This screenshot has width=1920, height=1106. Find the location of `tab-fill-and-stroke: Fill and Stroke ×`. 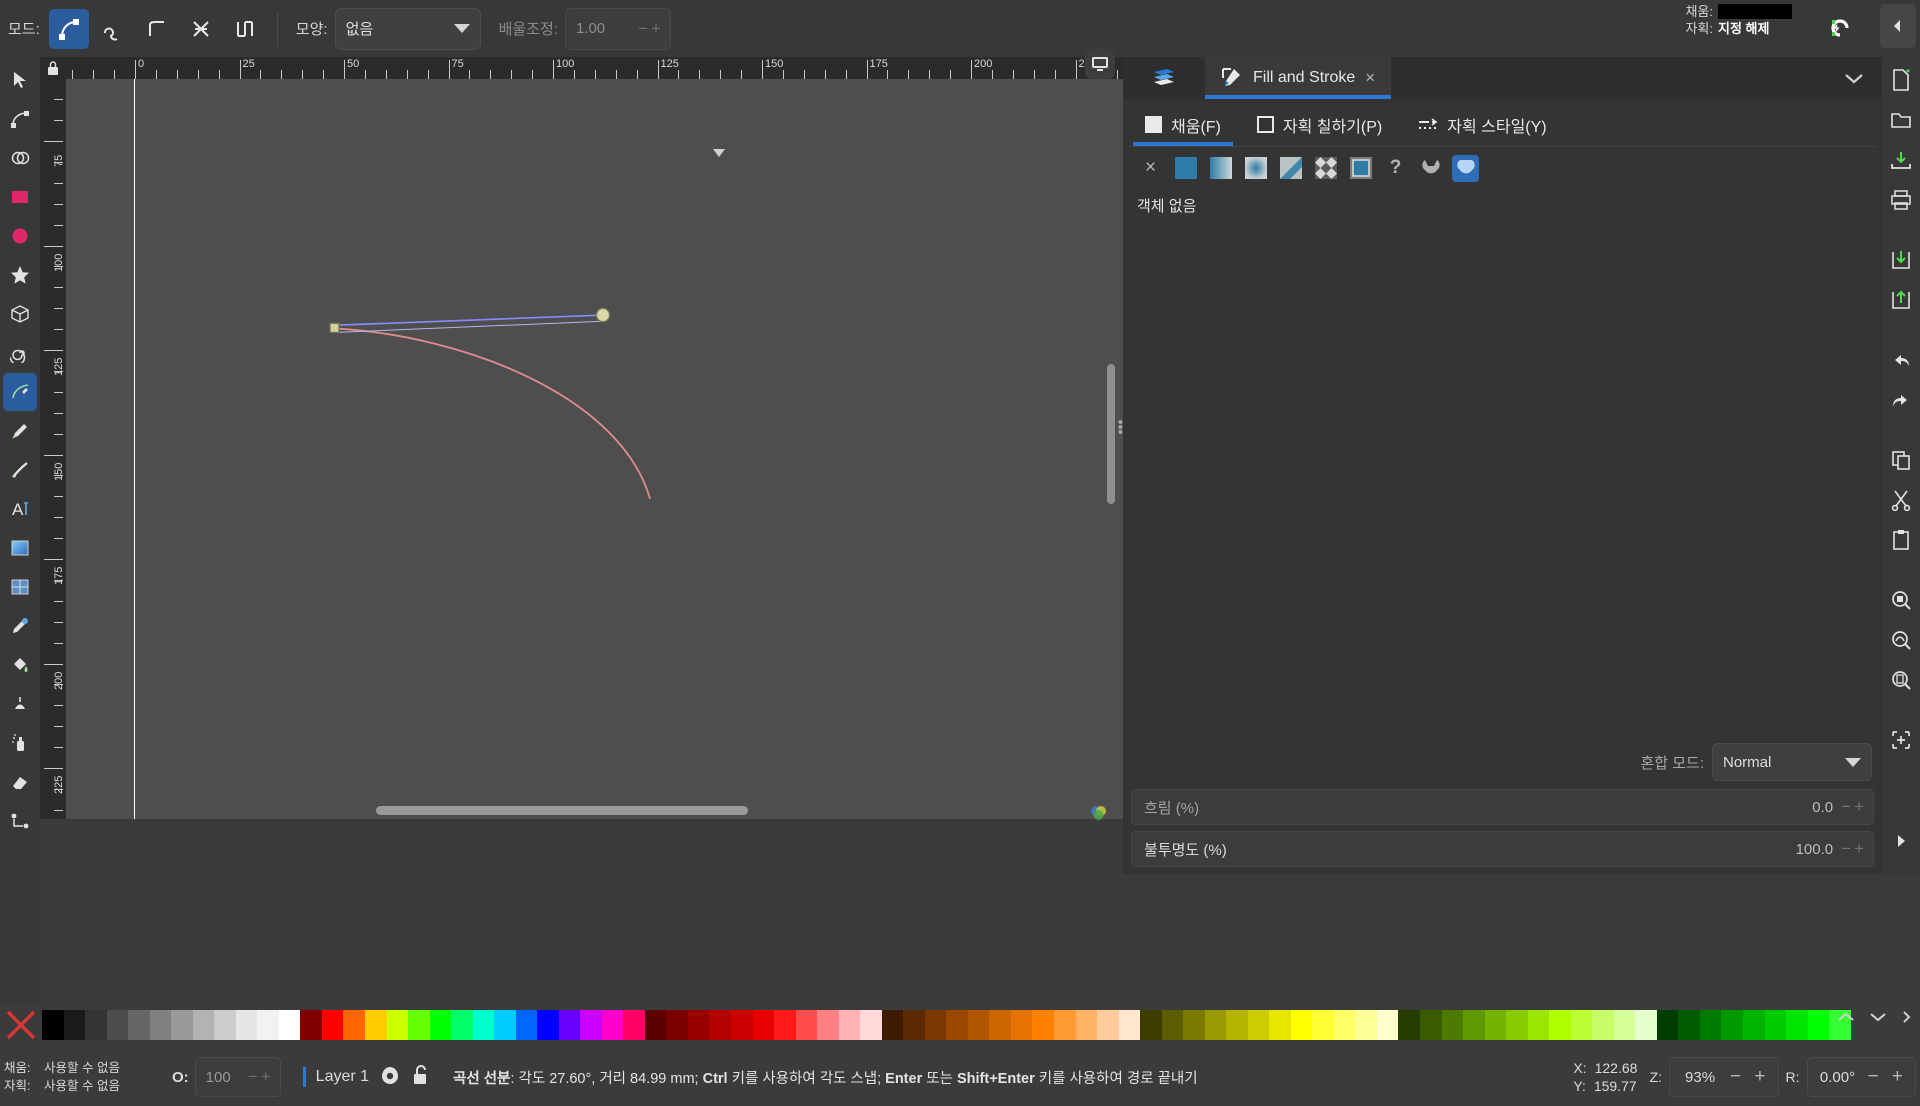

tab-fill-and-stroke: Fill and Stroke × is located at coordinates (1298, 78).